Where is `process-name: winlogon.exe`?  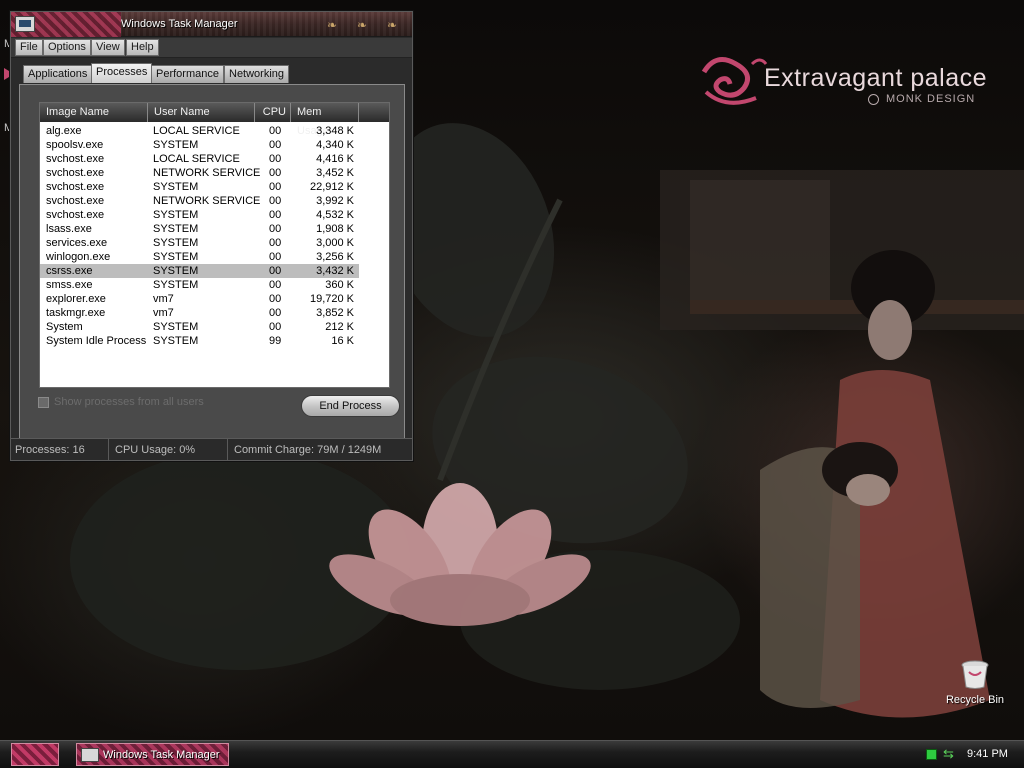
process-name: winlogon.exe is located at coordinates (78, 257).